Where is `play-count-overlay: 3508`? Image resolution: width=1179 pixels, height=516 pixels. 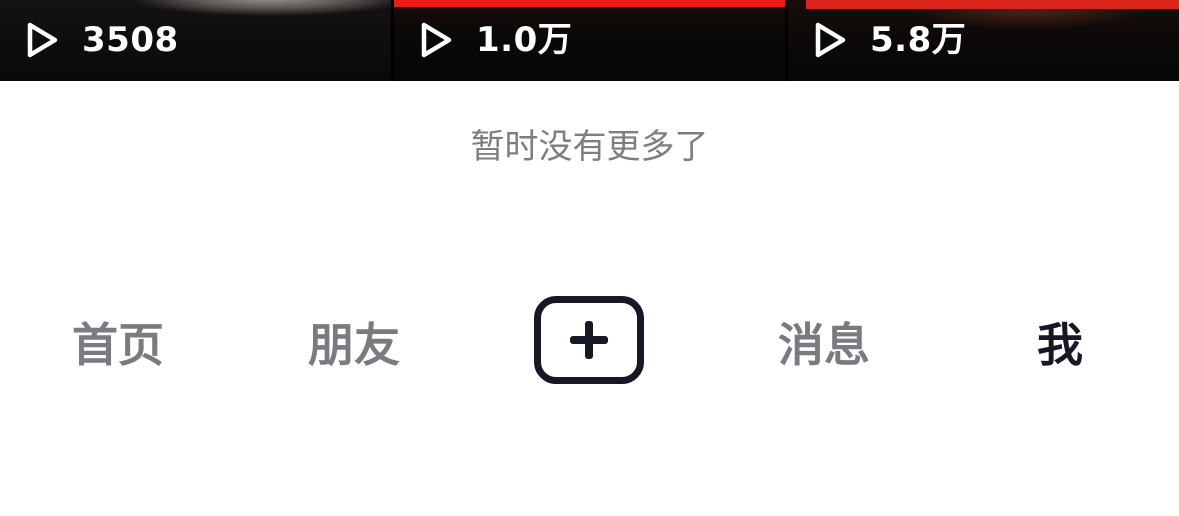
play-count-overlay: 3508 is located at coordinates (101, 40).